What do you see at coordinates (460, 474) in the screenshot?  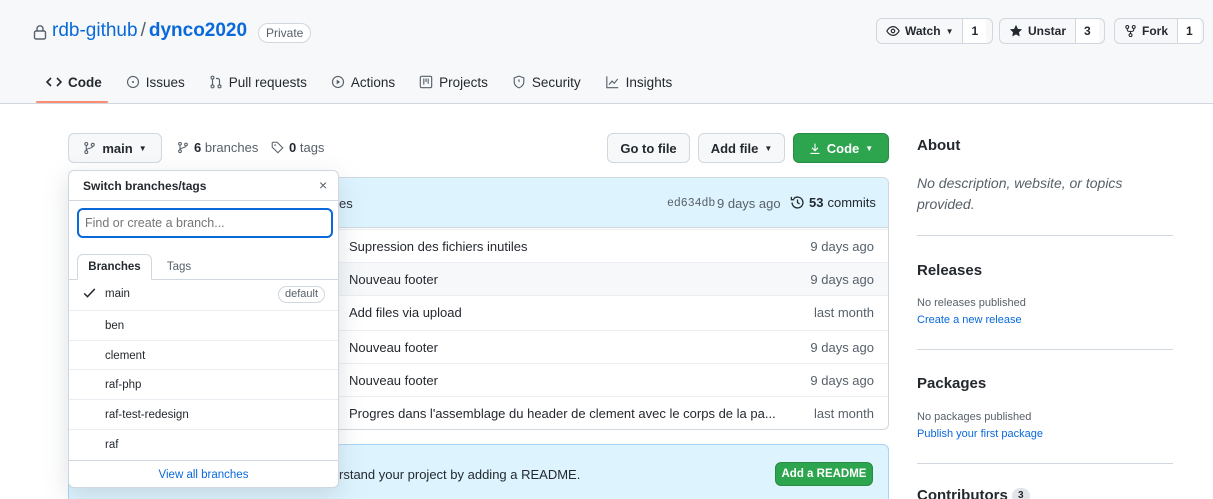 I see `readme-prompt-text: rstand your project by adding a README.` at bounding box center [460, 474].